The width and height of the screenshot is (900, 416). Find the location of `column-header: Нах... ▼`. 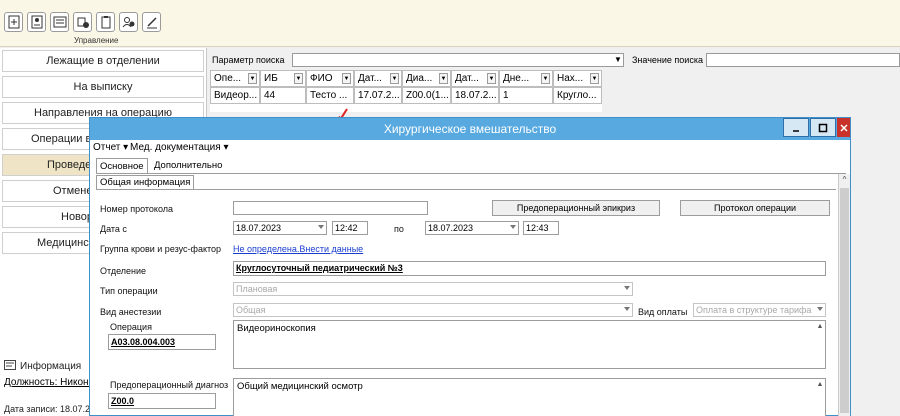

column-header: Нах... ▼ is located at coordinates (577, 78).